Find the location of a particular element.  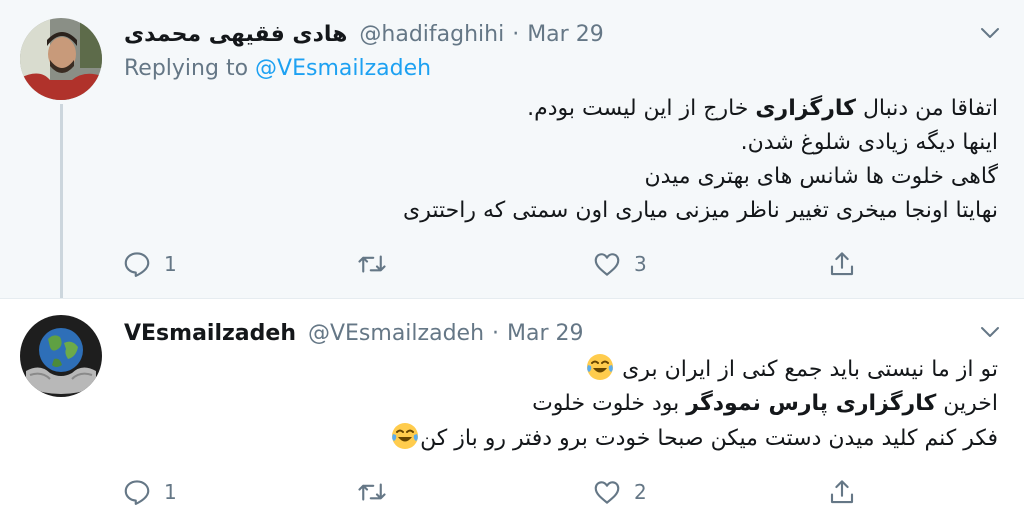

like-button: 2 is located at coordinates (619, 492).